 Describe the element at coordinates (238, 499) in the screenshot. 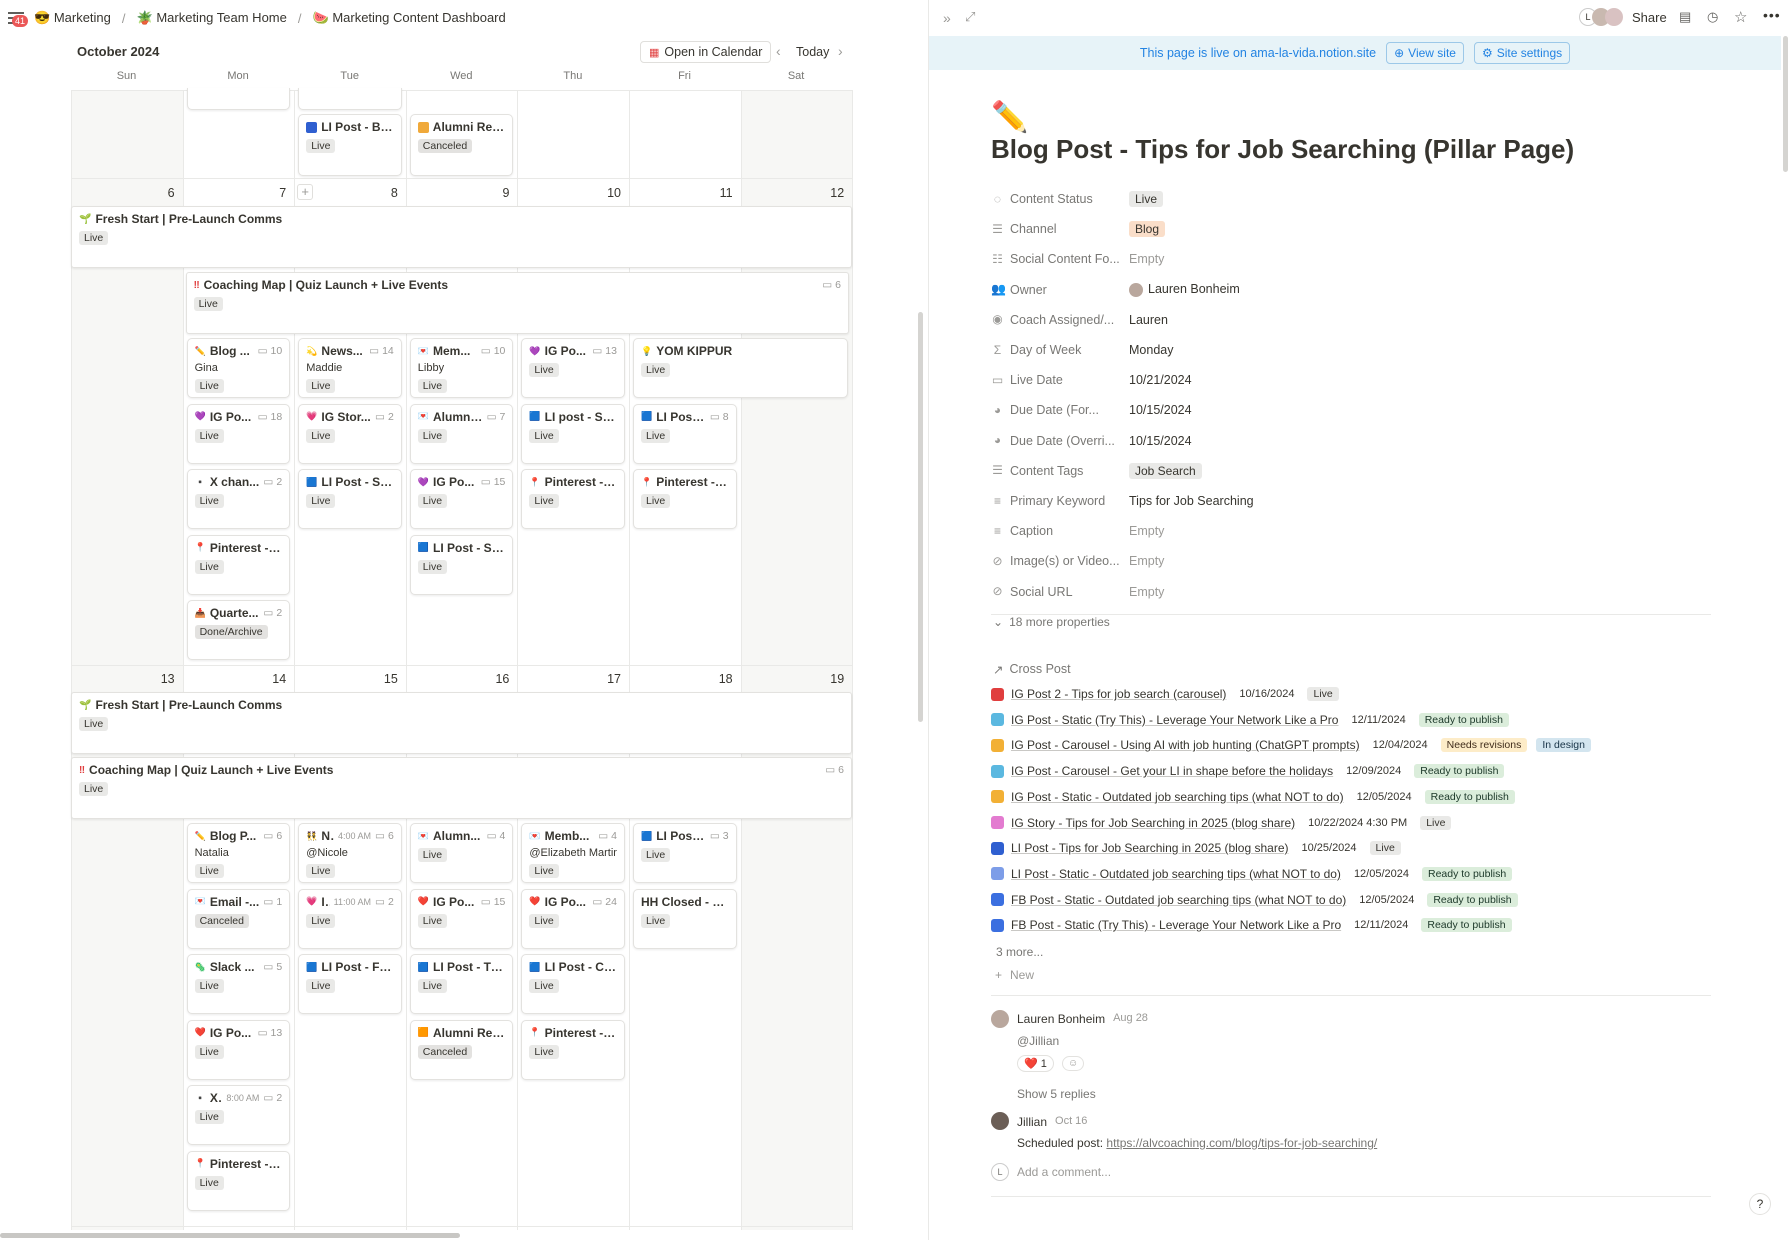

I see `calendar-card: ▪️ X chan... ▭ 2 Live` at that location.